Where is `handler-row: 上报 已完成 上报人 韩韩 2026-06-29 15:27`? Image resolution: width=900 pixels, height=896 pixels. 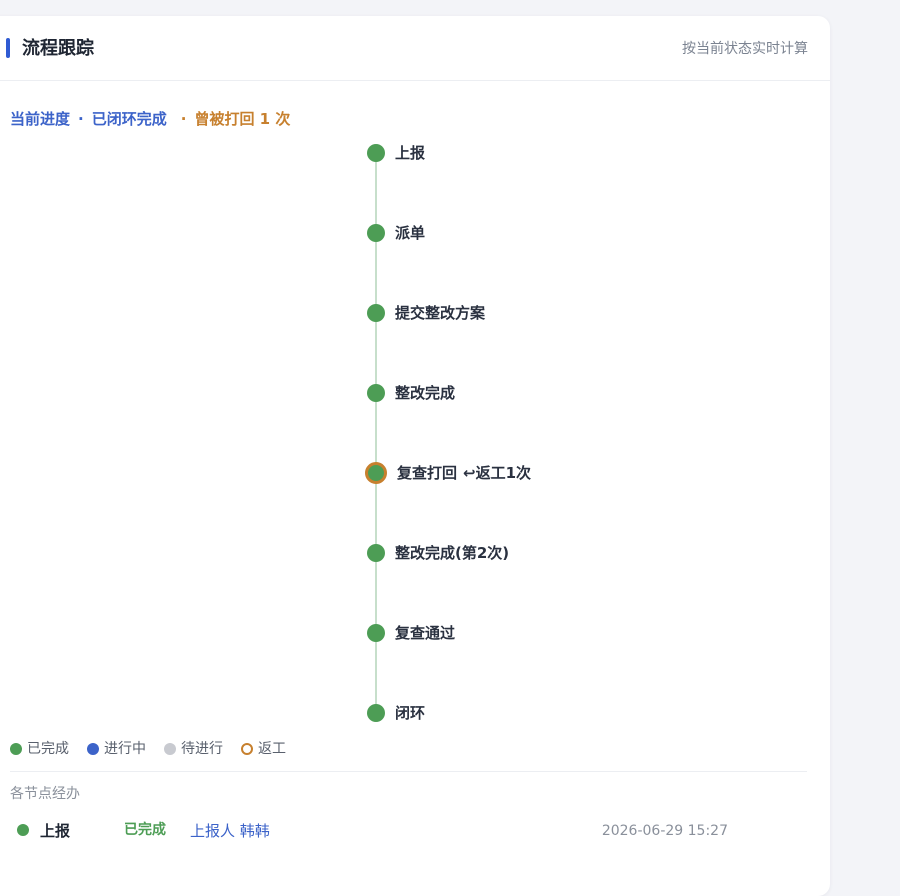 handler-row: 上报 已完成 上报人 韩韩 2026-06-29 15:27 is located at coordinates (415, 831).